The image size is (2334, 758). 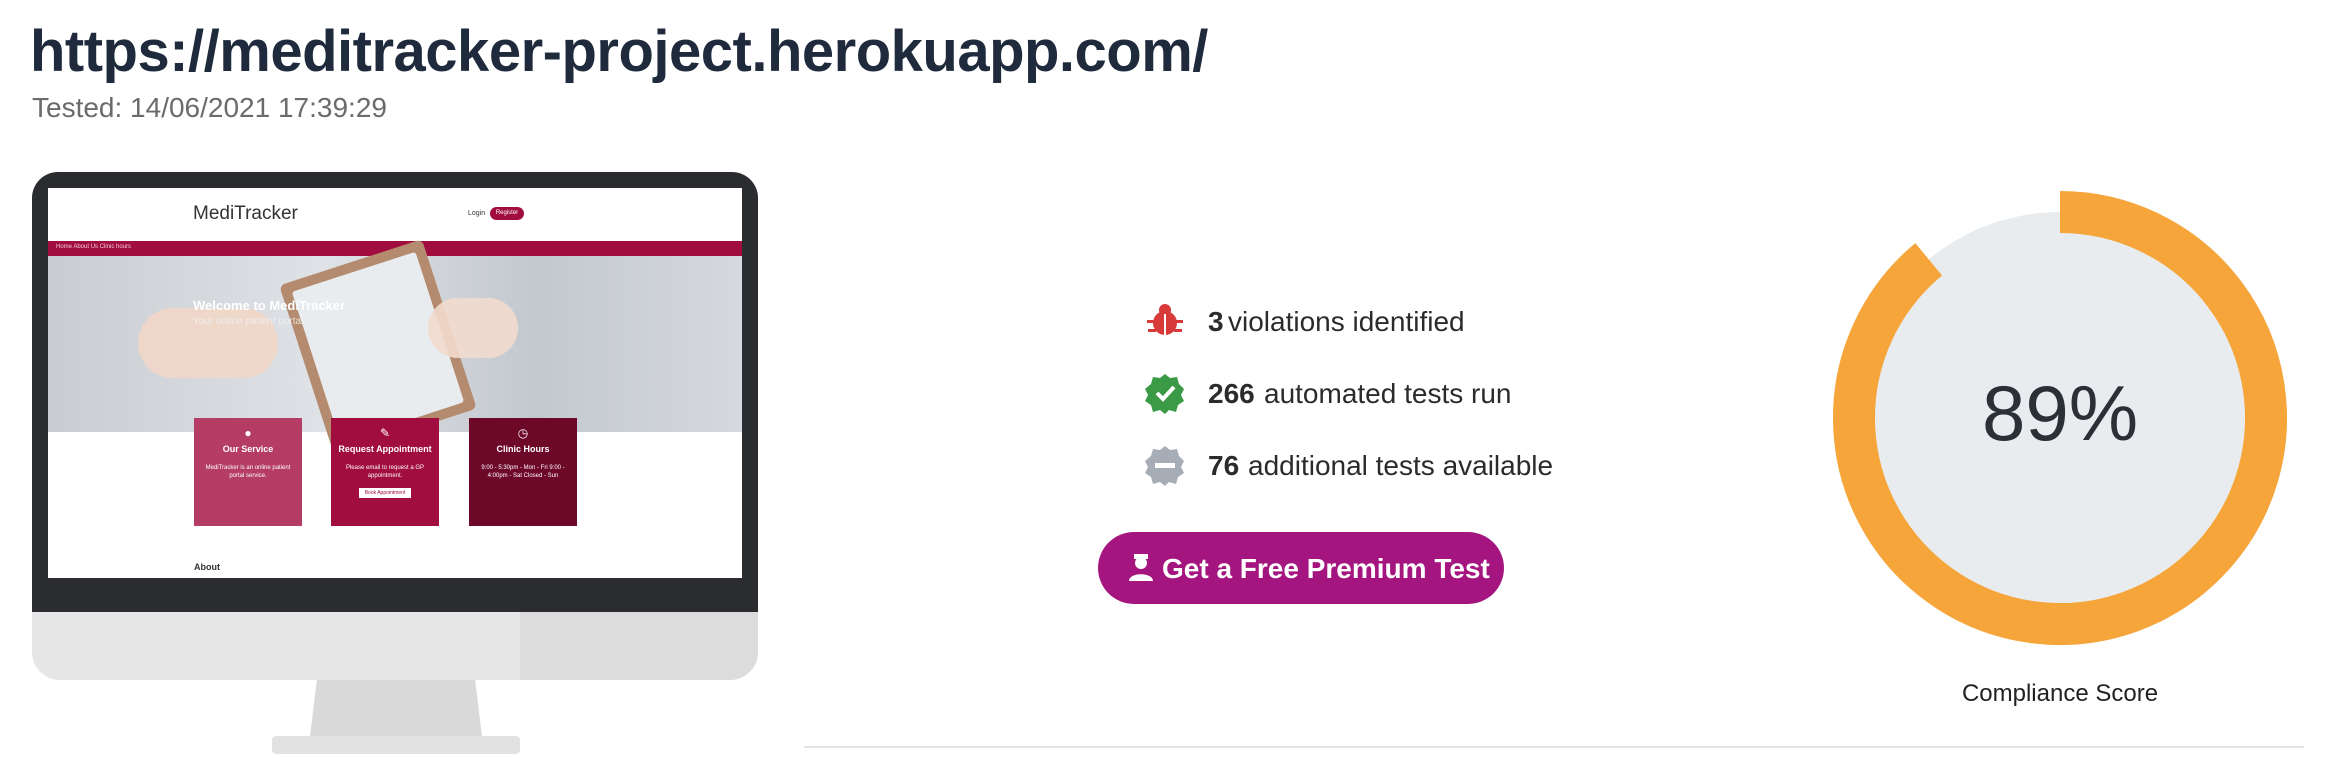 I want to click on bug-icon, so click(x=1165, y=319).